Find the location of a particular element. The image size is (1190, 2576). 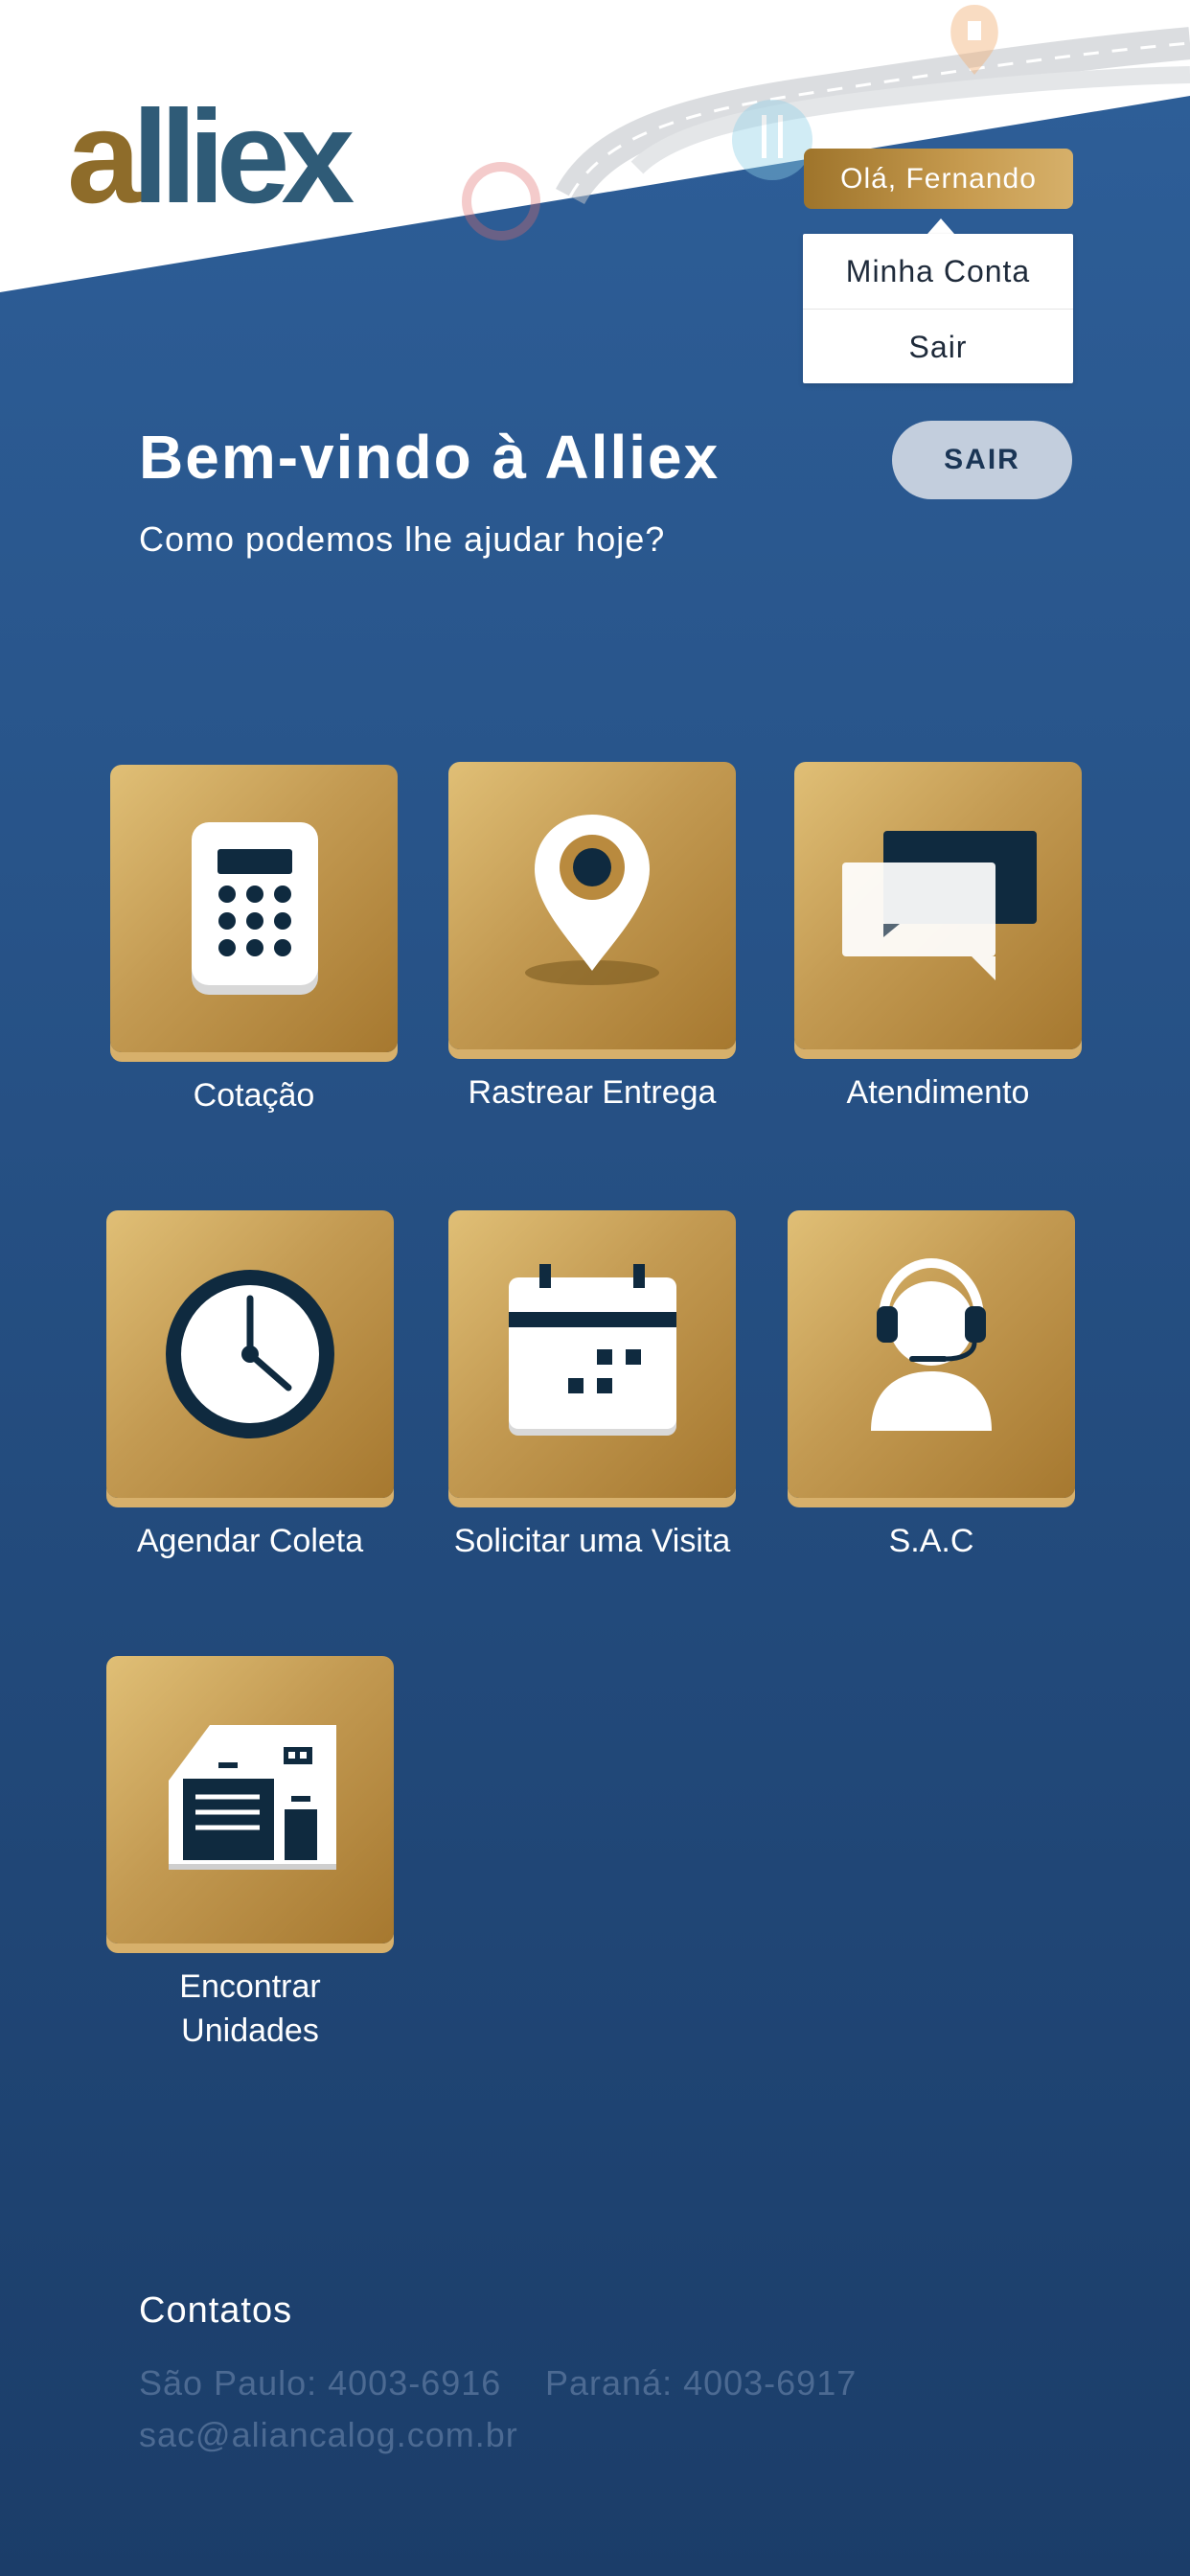

page-title: Bem-vindo à Alliex is located at coordinates (430, 457).